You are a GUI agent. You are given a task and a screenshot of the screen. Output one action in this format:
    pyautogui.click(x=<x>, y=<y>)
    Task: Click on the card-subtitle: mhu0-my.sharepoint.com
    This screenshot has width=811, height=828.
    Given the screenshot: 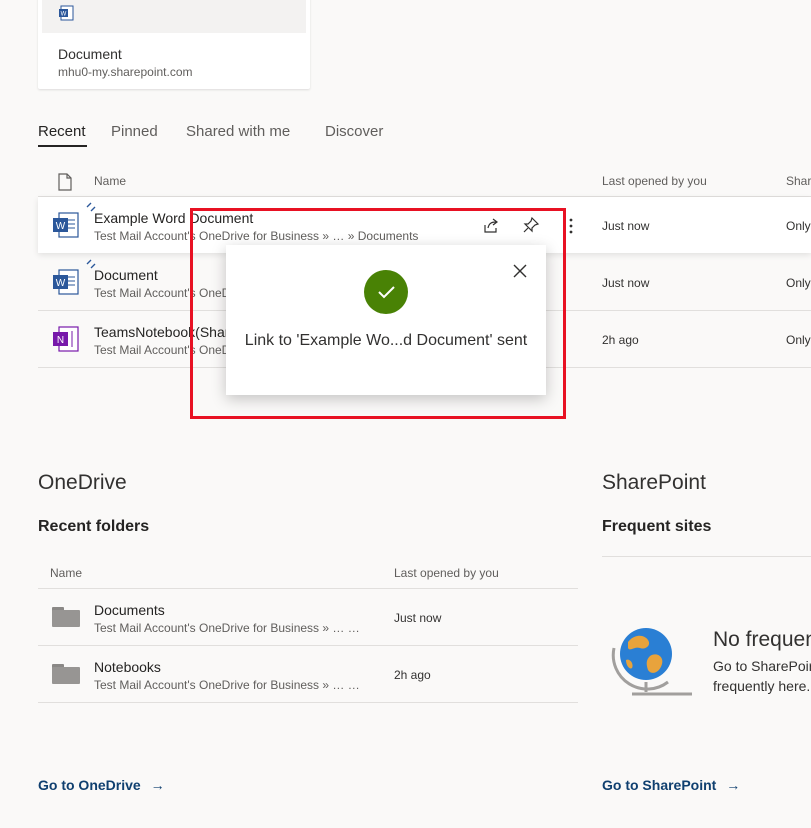 What is the action you would take?
    pyautogui.click(x=125, y=72)
    